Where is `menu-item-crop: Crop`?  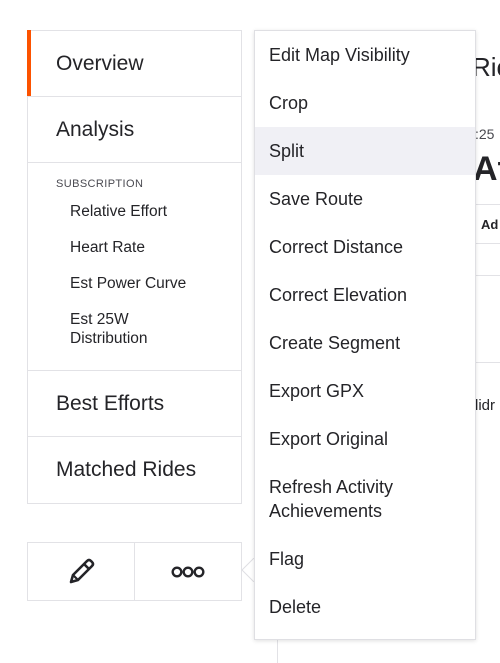 menu-item-crop: Crop is located at coordinates (365, 103).